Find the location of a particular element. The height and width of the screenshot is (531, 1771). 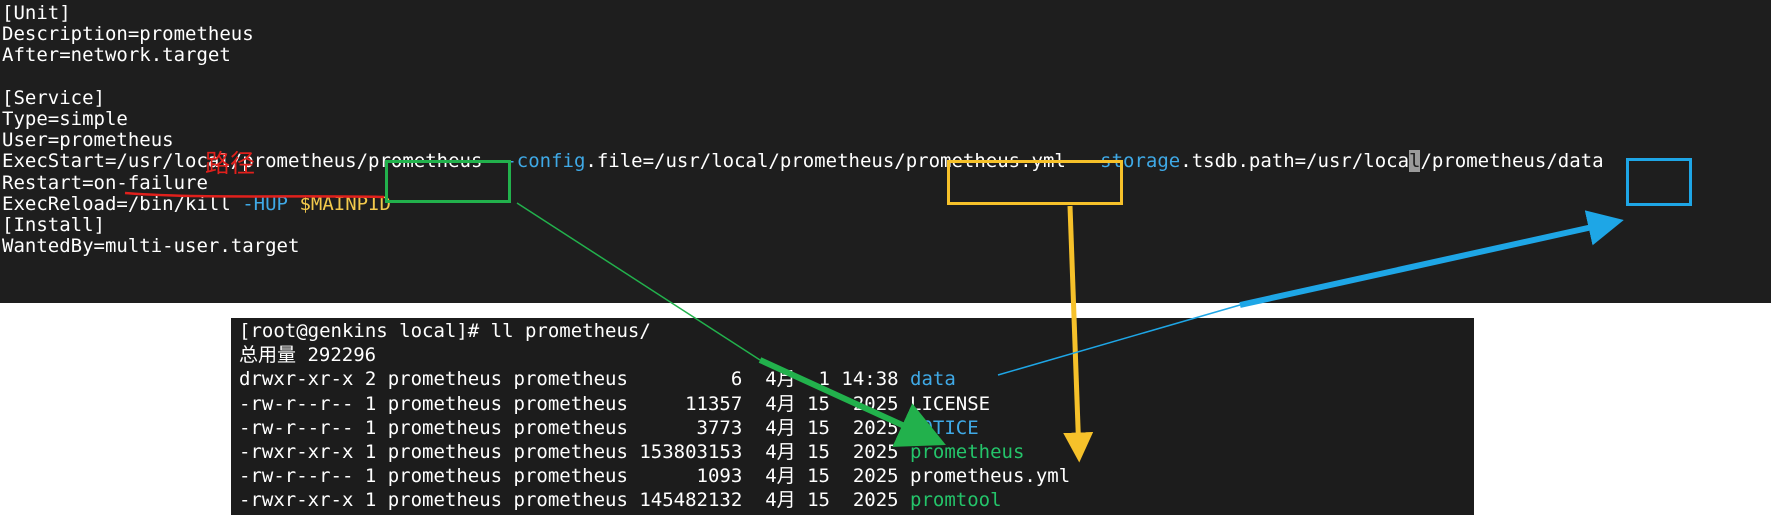

service-file-token: .tsdb.path=/usr/loca is located at coordinates (1295, 161).